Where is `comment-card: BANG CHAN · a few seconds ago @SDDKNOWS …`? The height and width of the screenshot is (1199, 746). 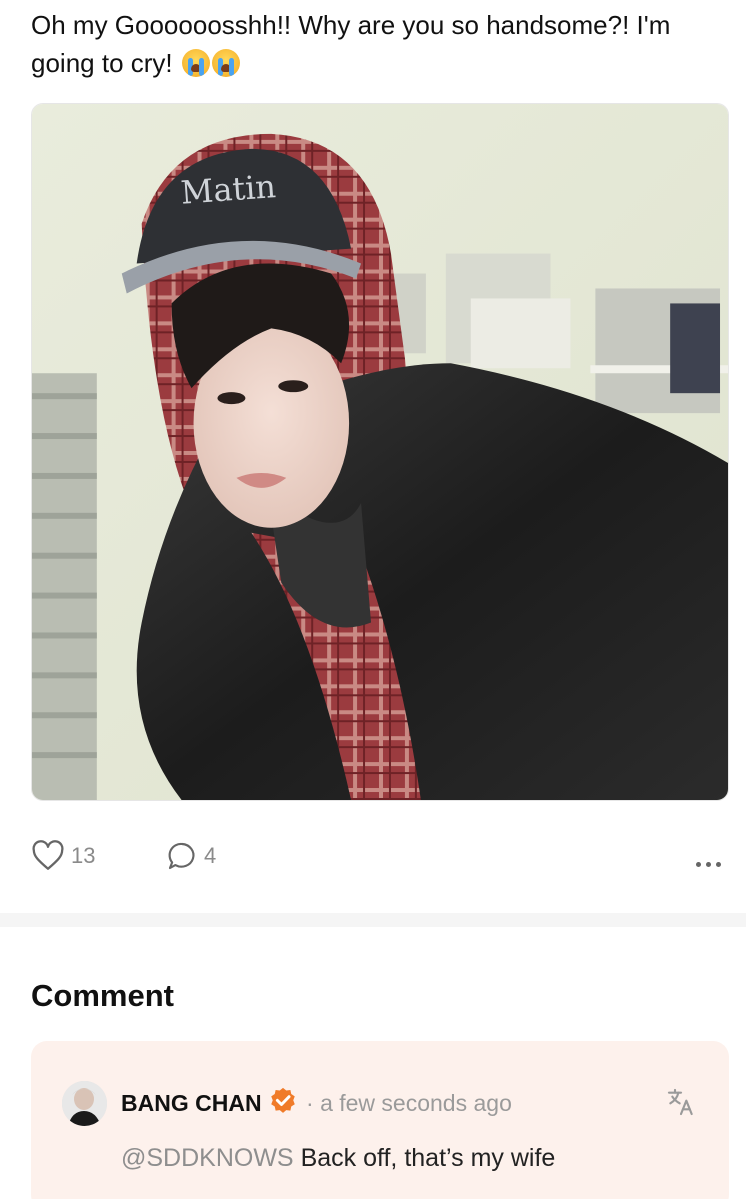 comment-card: BANG CHAN · a few seconds ago @SDDKNOWS … is located at coordinates (380, 1120).